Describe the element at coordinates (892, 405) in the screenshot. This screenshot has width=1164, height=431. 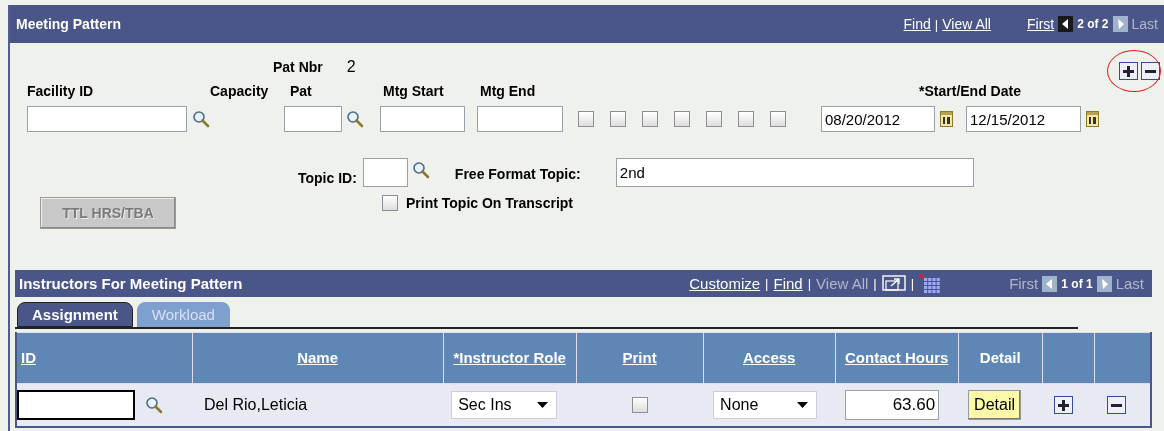
I see `contact-hours-field: 63.60` at that location.